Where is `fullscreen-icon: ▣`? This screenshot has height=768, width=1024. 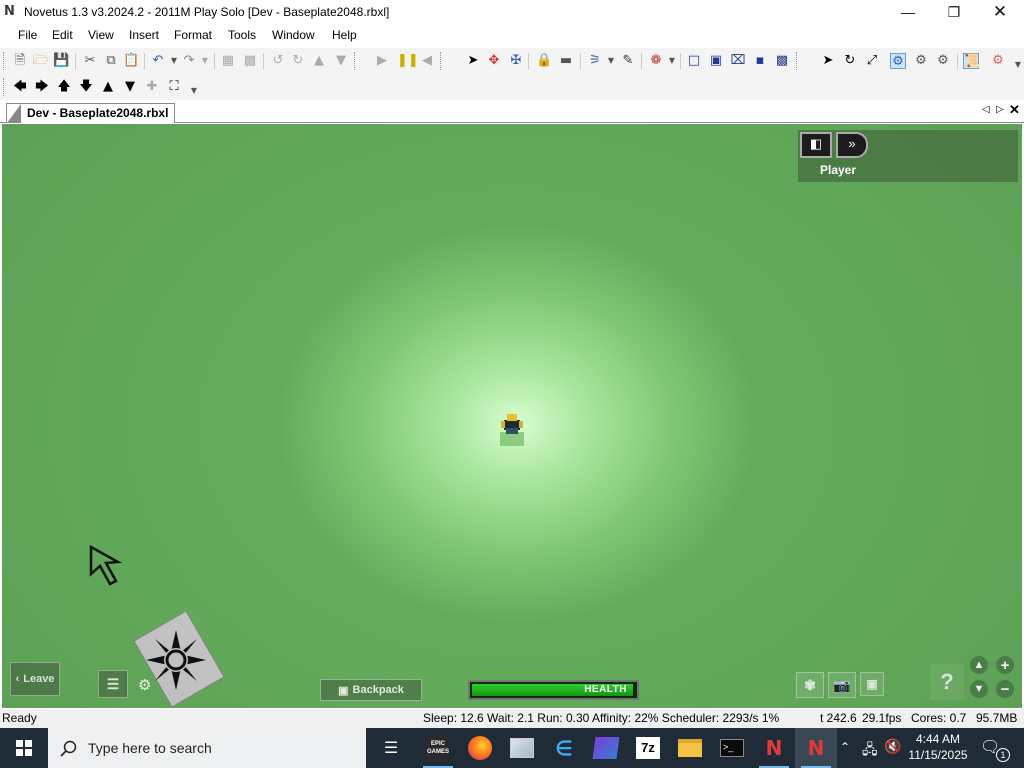
fullscreen-icon: ▣ is located at coordinates (872, 684).